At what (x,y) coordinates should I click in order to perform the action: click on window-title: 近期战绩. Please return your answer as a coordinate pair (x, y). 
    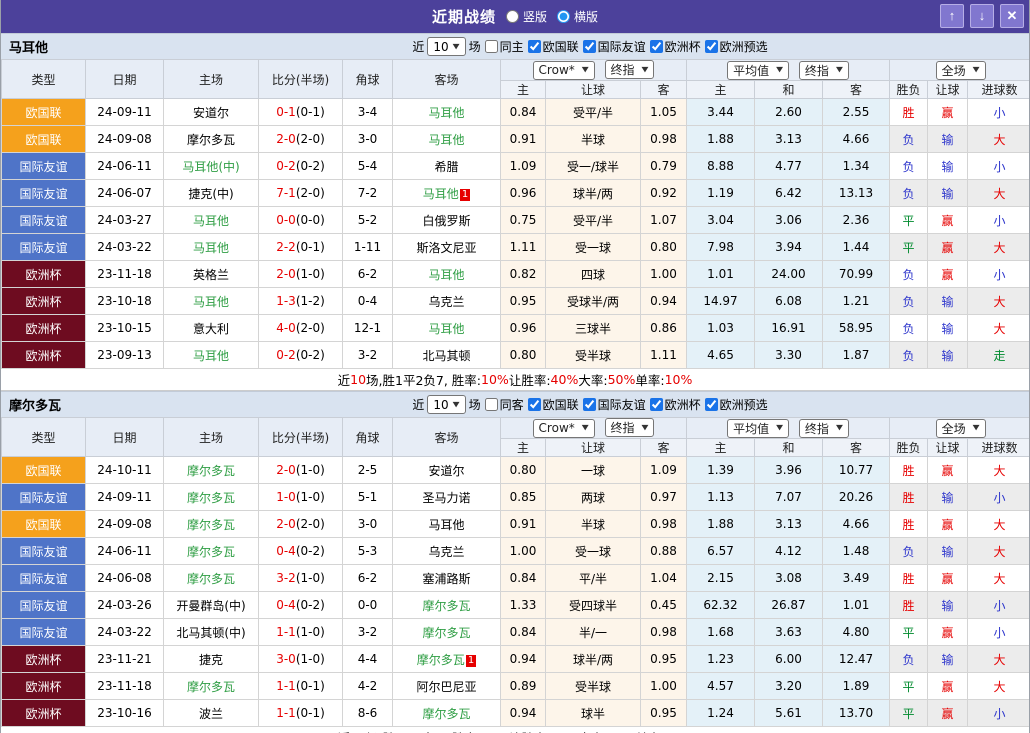
    Looking at the image, I should click on (463, 17).